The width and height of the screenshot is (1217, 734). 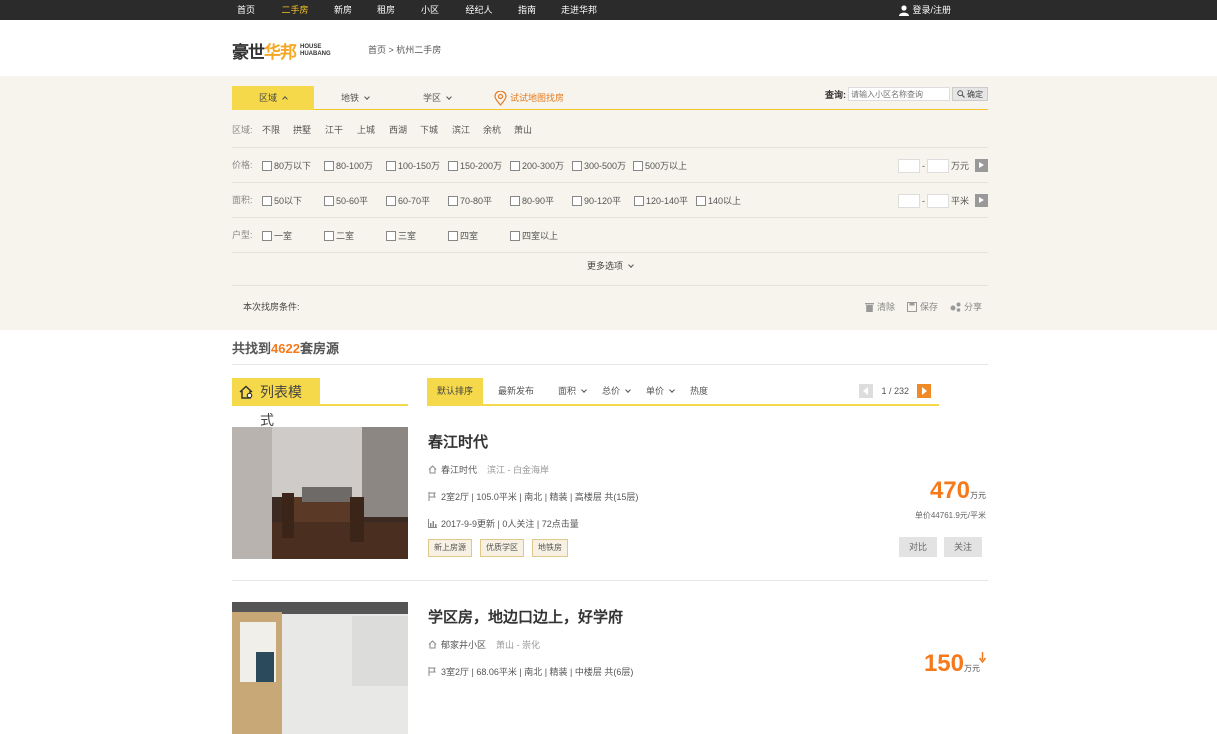 I want to click on sort-default: 默认排序, so click(x=455, y=391).